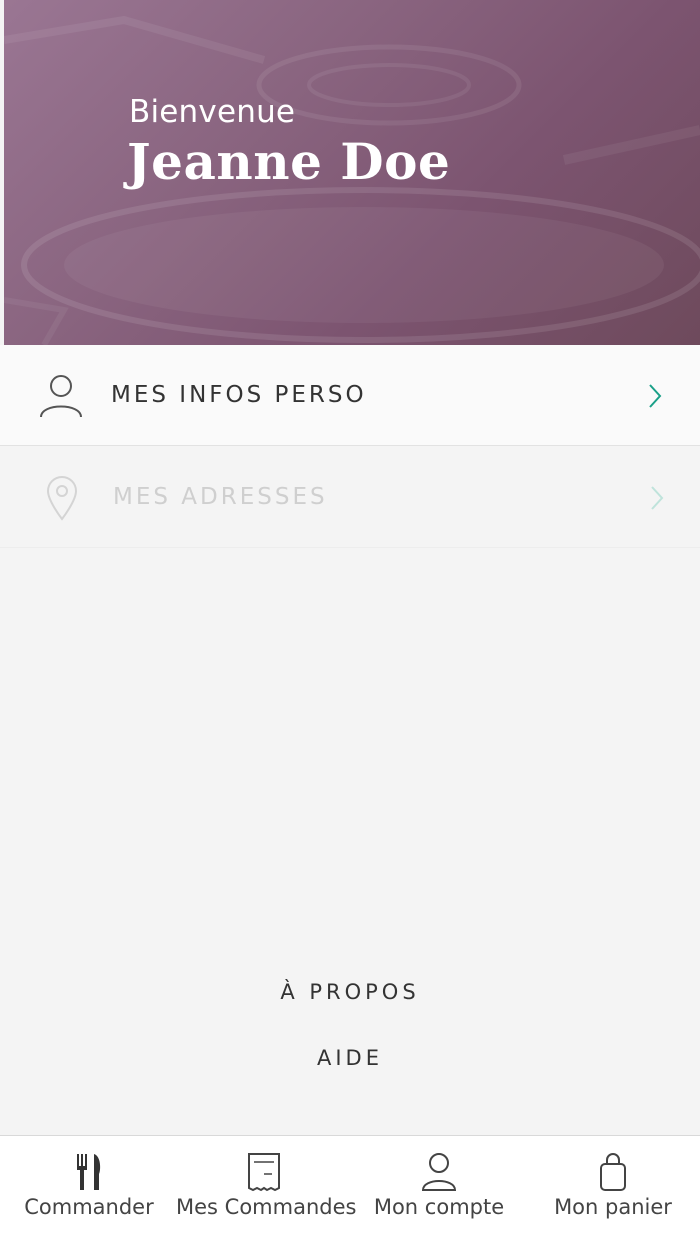 This screenshot has height=1244, width=700. I want to click on tab-mes-commandes: Mes Commandes, so click(266, 1190).